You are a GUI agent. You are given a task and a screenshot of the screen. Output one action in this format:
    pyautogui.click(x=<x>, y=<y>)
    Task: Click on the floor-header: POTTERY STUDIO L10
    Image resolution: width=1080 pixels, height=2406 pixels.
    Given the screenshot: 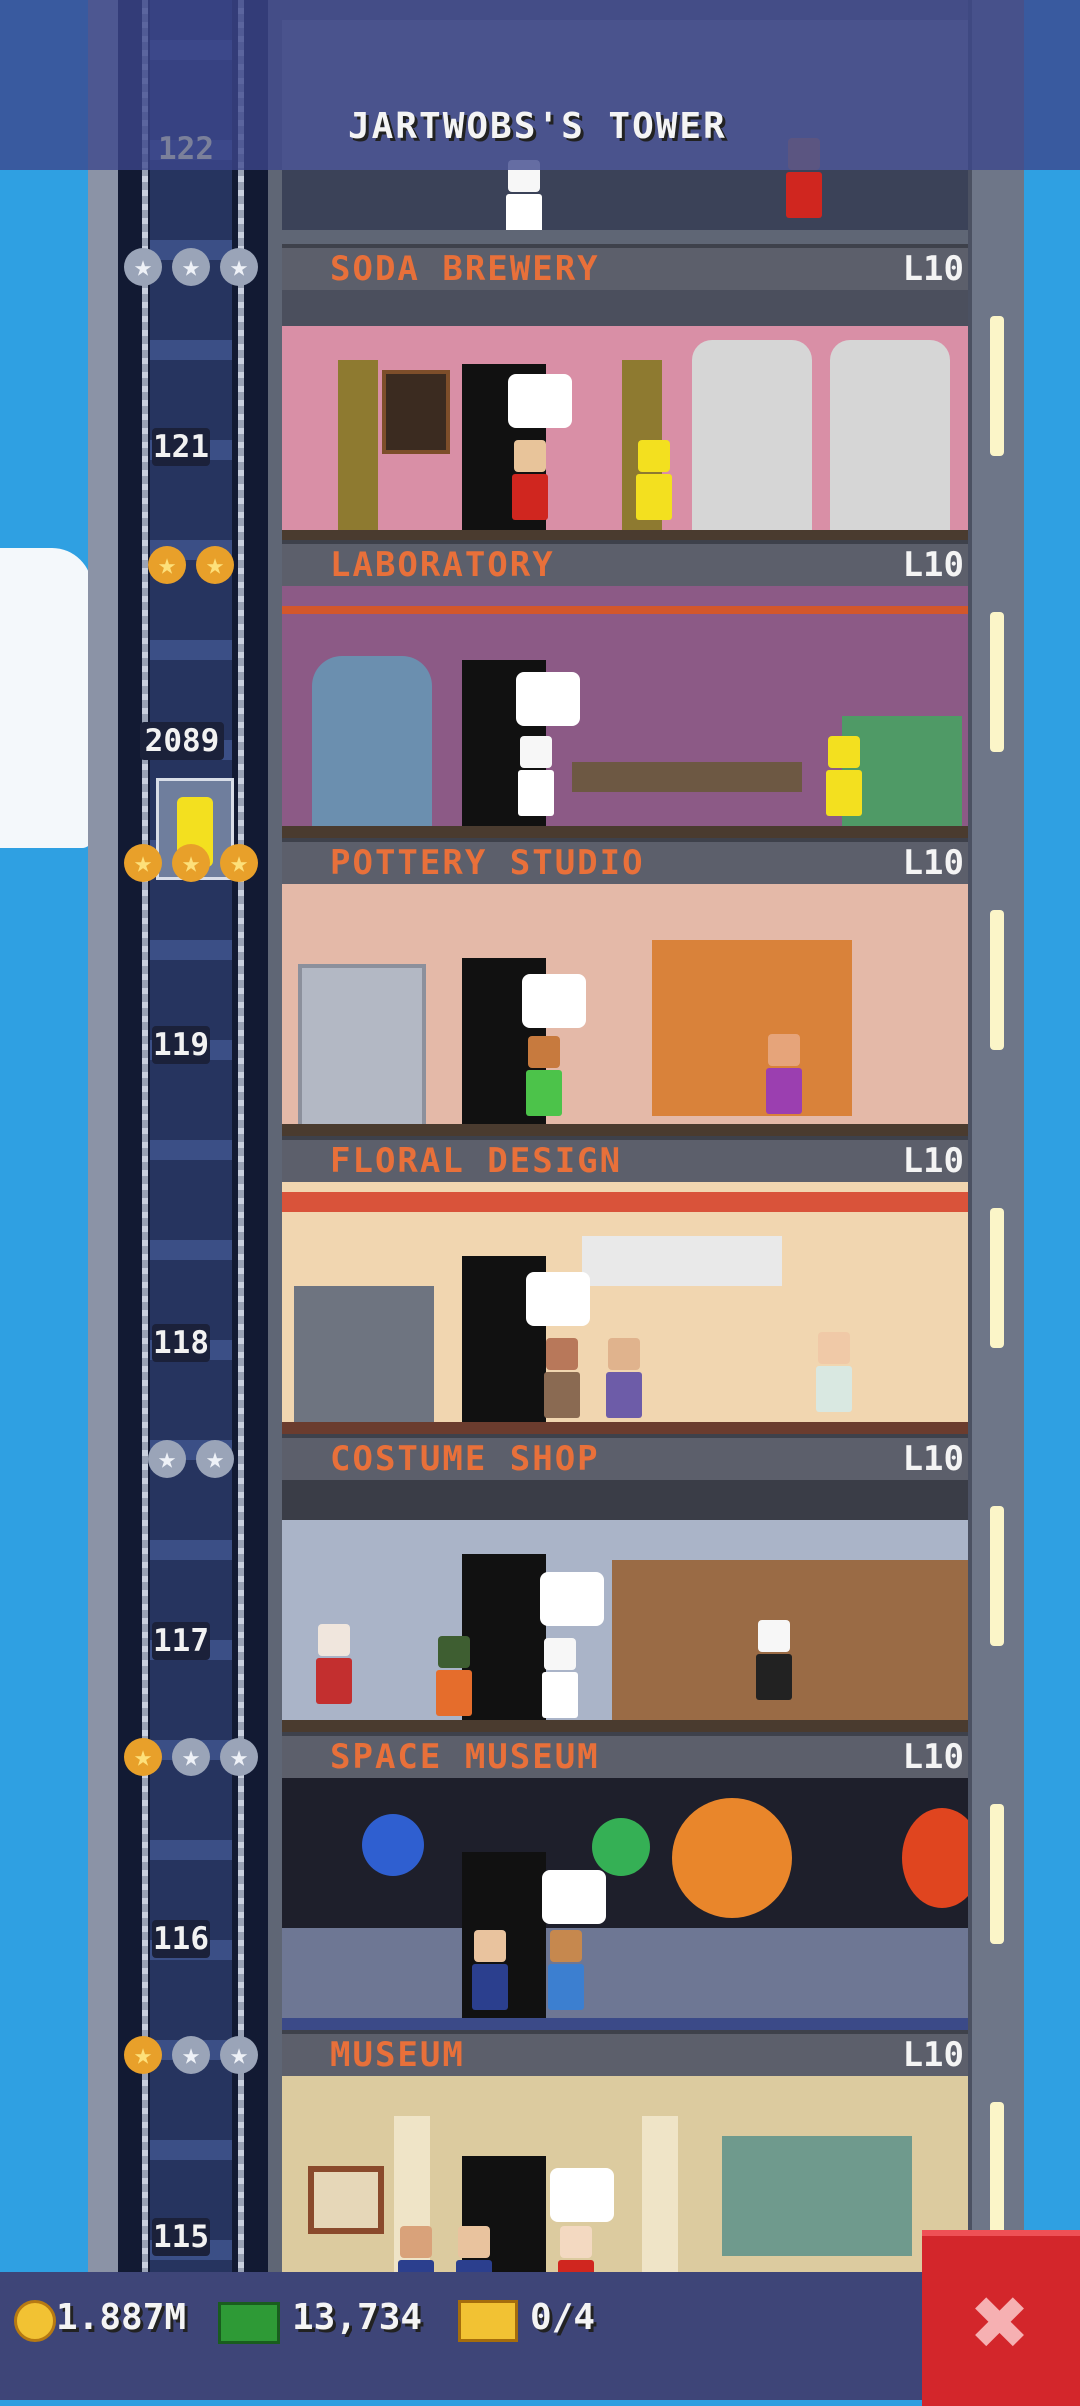 What is the action you would take?
    pyautogui.click(x=625, y=861)
    